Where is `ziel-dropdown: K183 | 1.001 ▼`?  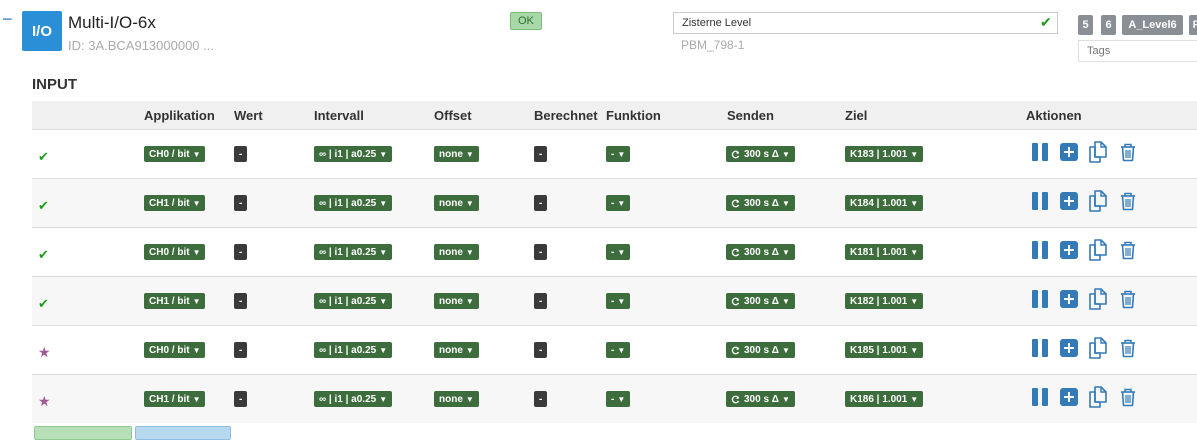 ziel-dropdown: K183 | 1.001 ▼ is located at coordinates (884, 154).